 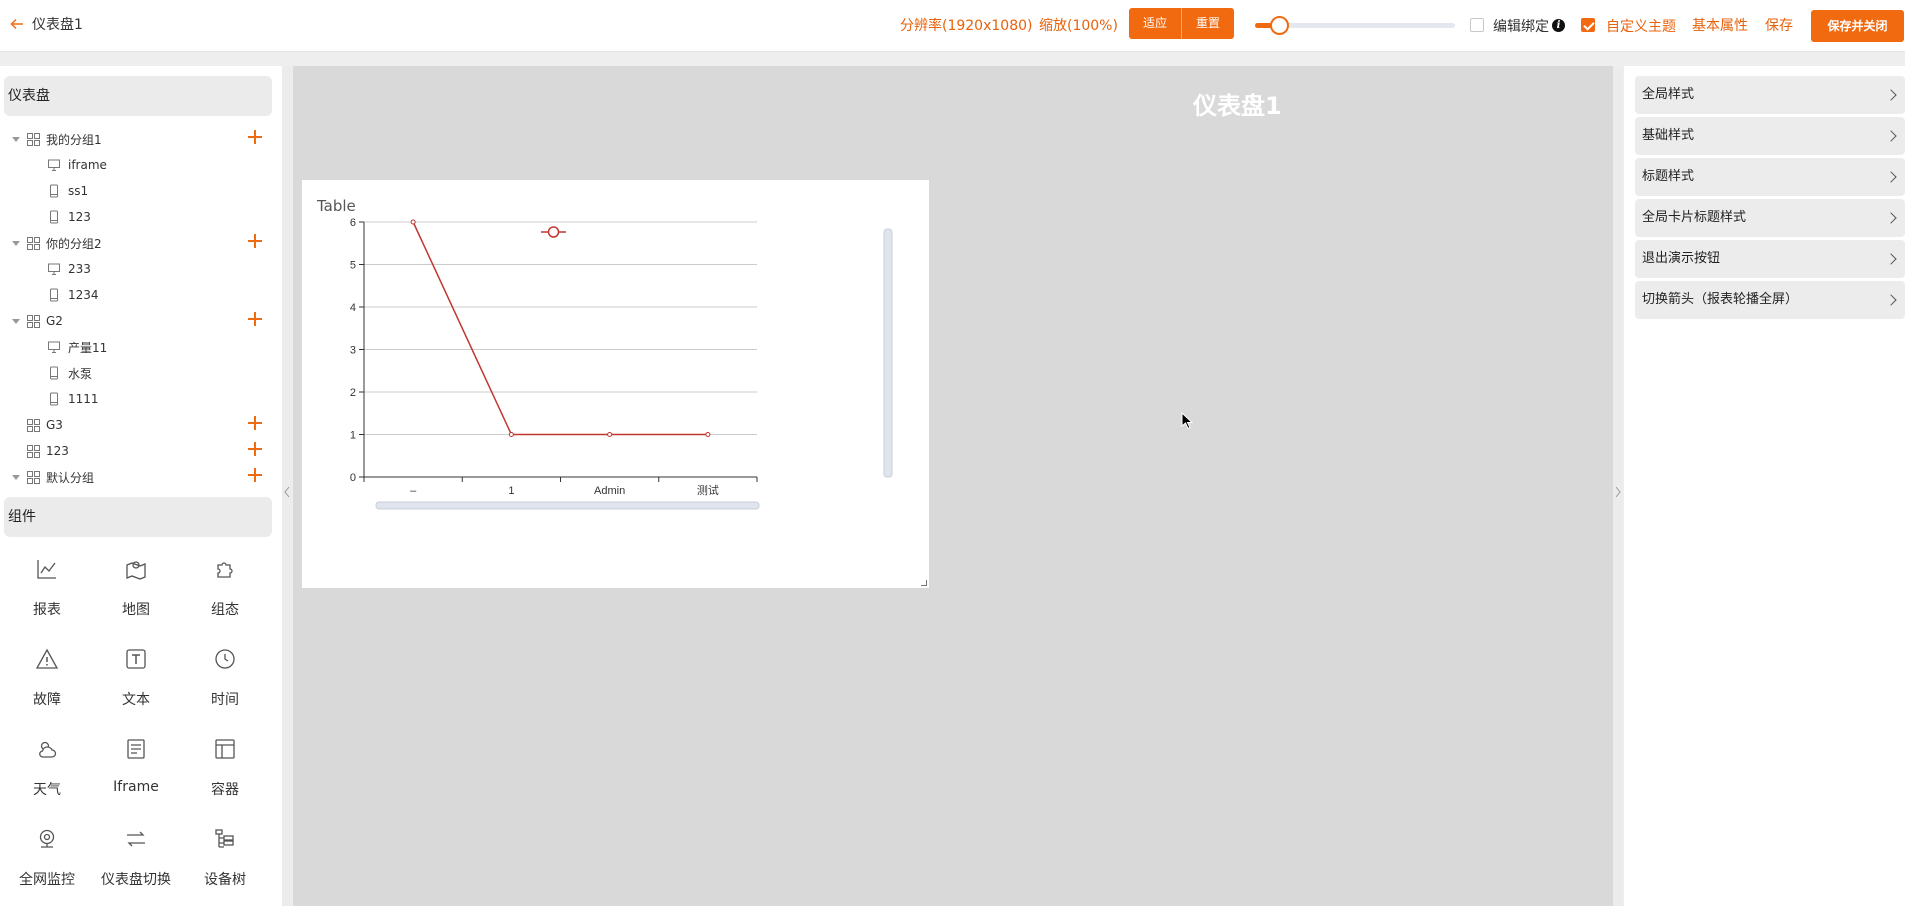 What do you see at coordinates (966, 25) in the screenshot?
I see `resolution-button: 分辨率(1920x1080)` at bounding box center [966, 25].